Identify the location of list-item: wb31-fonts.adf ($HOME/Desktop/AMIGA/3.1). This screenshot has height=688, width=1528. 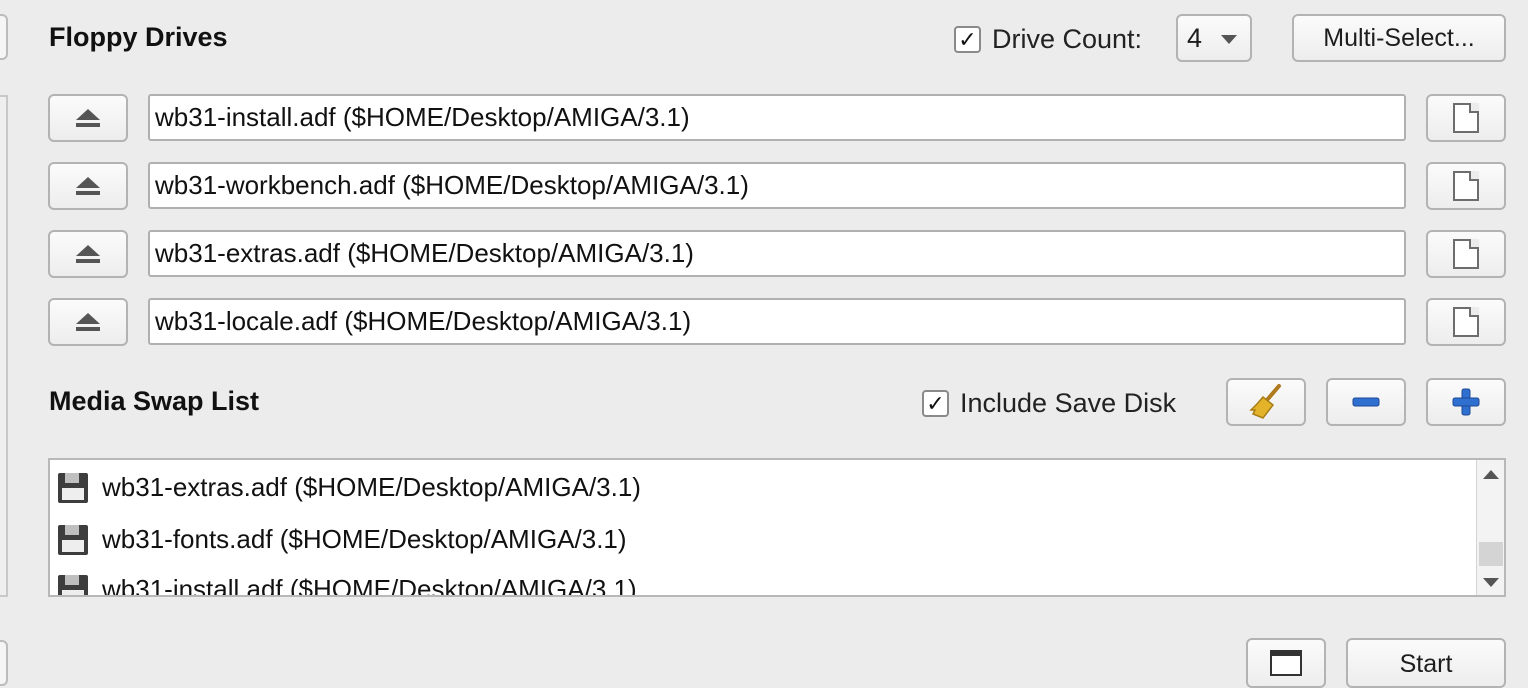
(342, 539).